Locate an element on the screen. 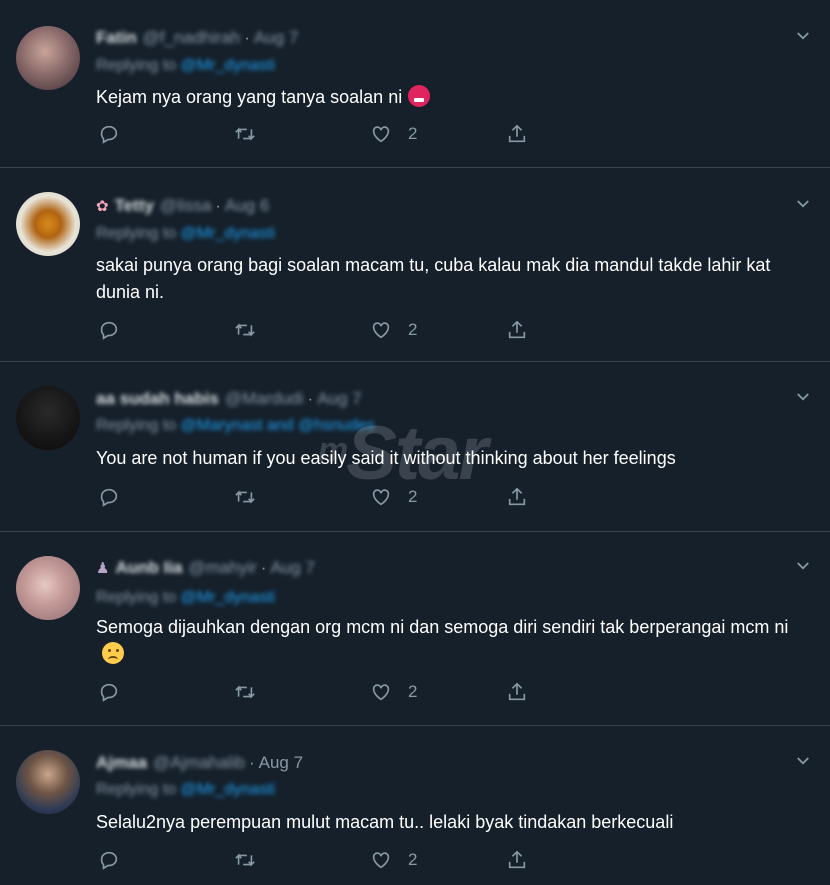 The height and width of the screenshot is (885, 830). author-name: aa sudah habis is located at coordinates (157, 399).